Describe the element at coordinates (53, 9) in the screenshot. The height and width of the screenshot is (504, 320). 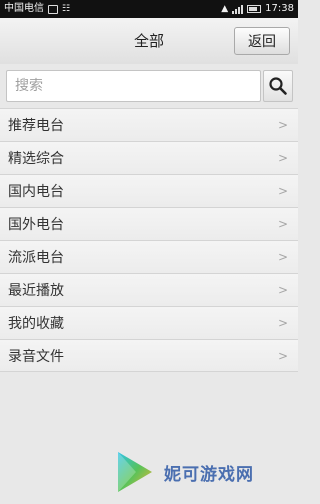
I see `image-notification-icon` at that location.